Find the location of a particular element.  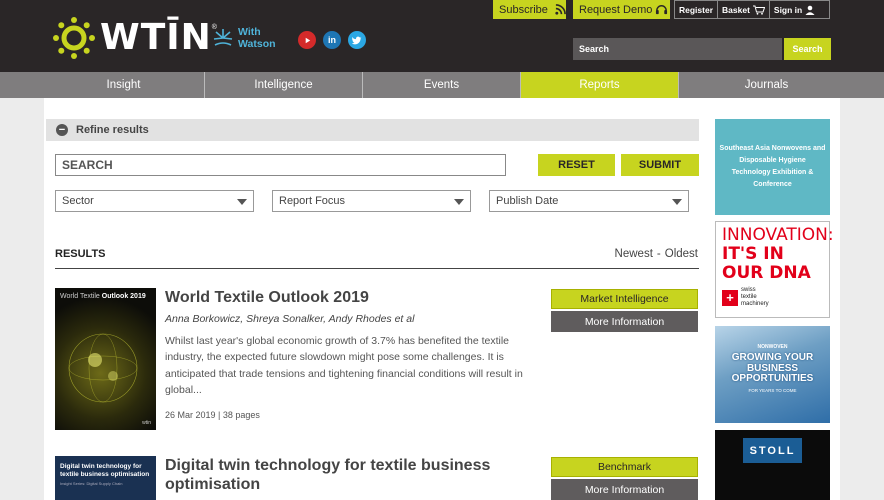

logo-wordmark: WTĪN is located at coordinates (156, 37).